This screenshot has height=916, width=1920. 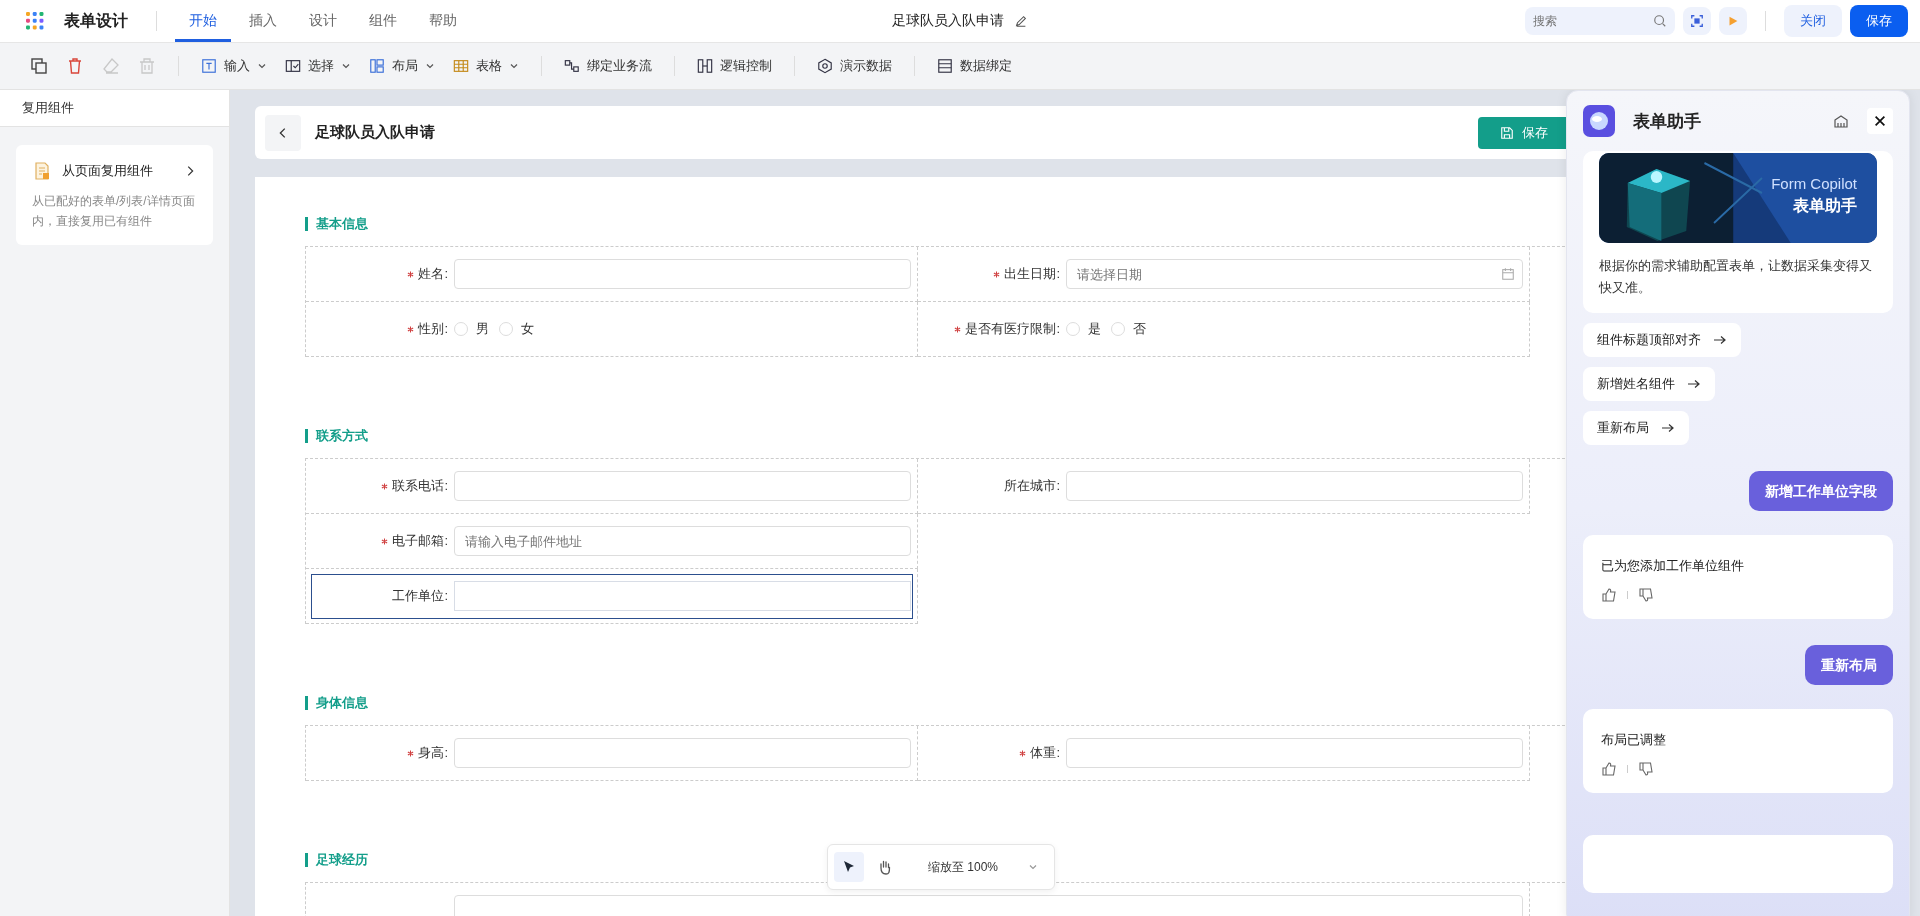 What do you see at coordinates (486, 66) in the screenshot?
I see `toolbar-button: 表格` at bounding box center [486, 66].